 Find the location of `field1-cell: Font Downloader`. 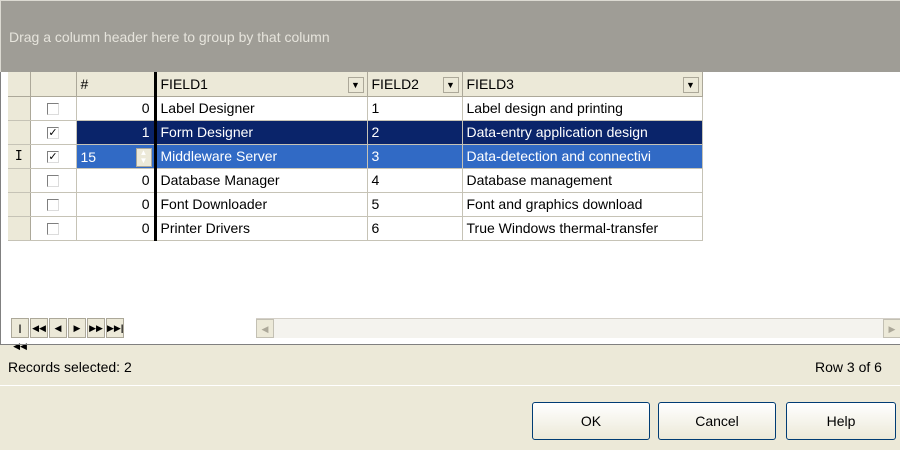

field1-cell: Font Downloader is located at coordinates (261, 204).